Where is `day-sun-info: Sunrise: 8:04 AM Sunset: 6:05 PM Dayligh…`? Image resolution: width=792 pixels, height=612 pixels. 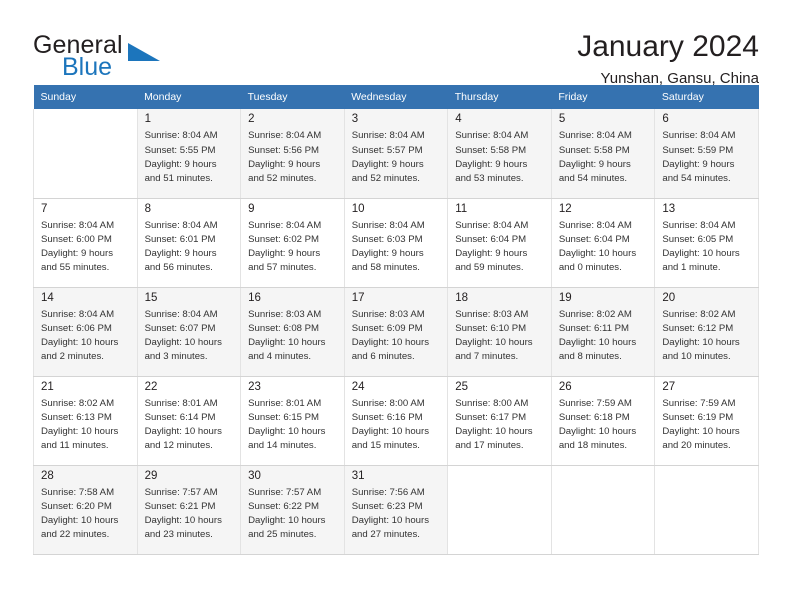
day-sun-info: Sunrise: 8:04 AM Sunset: 6:05 PM Dayligh… is located at coordinates (701, 246).